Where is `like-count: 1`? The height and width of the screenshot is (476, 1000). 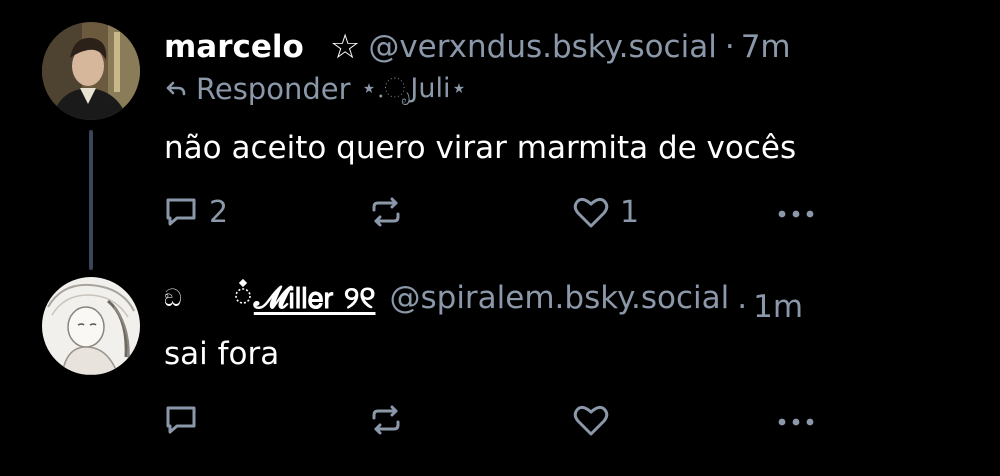 like-count: 1 is located at coordinates (630, 212).